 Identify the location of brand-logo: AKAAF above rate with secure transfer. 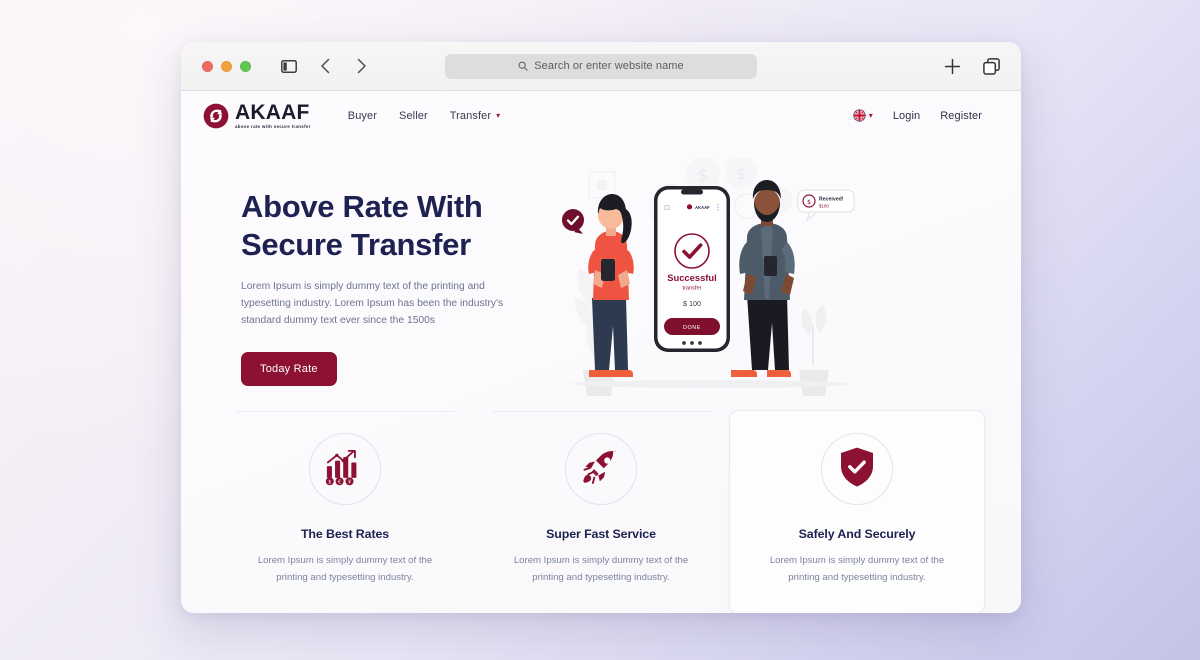
(257, 115).